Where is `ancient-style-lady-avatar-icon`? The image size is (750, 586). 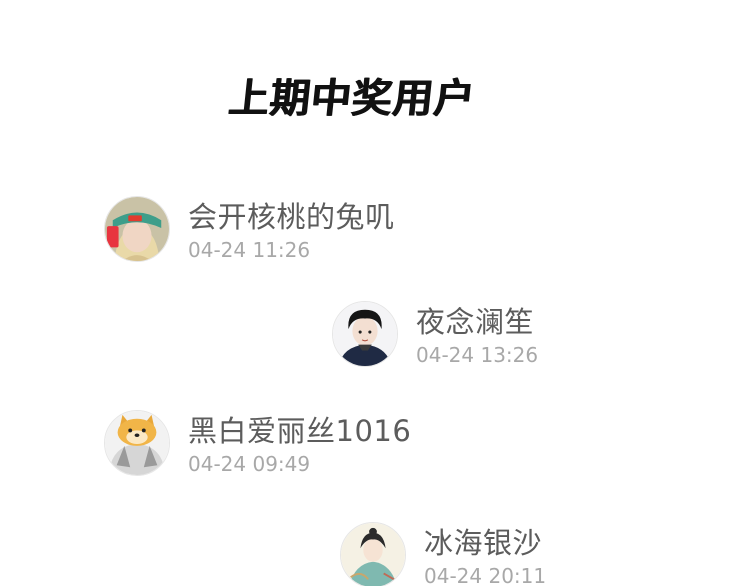
ancient-style-lady-avatar-icon is located at coordinates (373, 554).